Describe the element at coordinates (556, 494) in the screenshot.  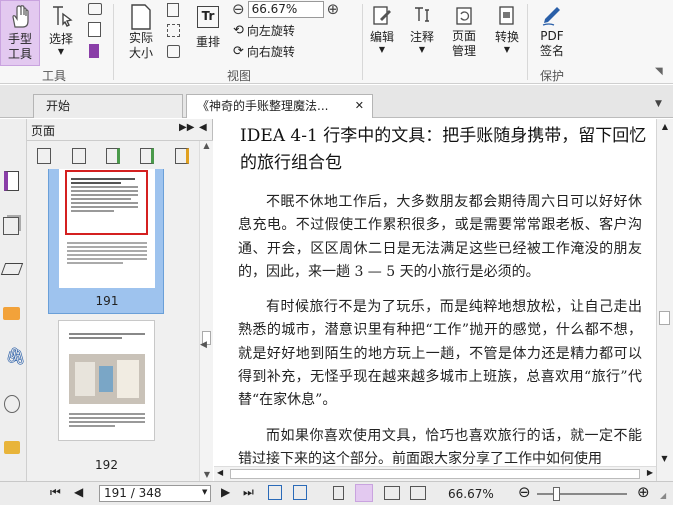
I see `zoom-slider-thumb` at that location.